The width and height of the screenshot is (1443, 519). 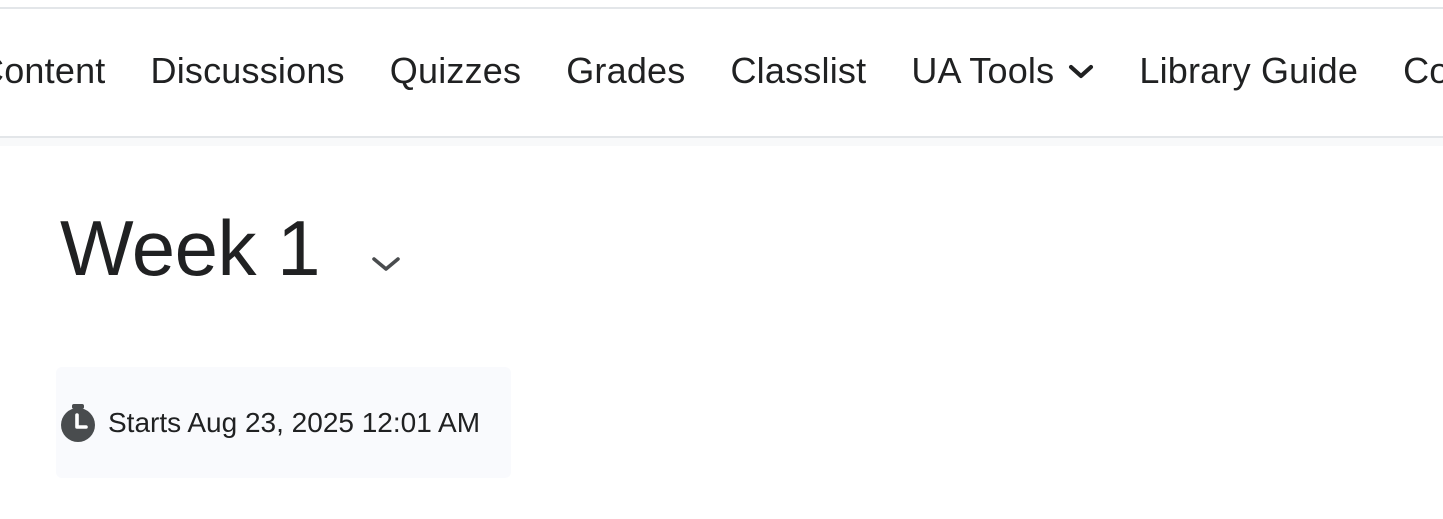 I want to click on nav-item-course: Course, so click(x=1423, y=71).